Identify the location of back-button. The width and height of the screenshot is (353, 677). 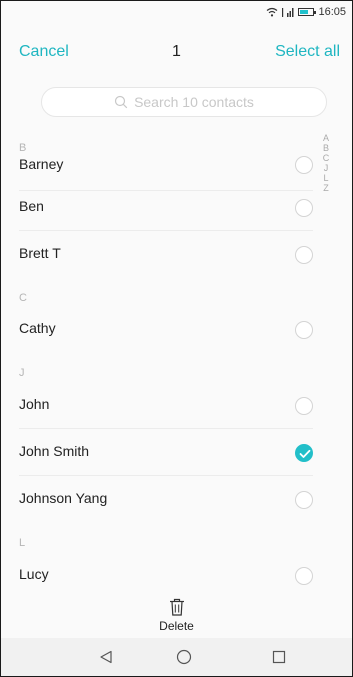
(106, 657).